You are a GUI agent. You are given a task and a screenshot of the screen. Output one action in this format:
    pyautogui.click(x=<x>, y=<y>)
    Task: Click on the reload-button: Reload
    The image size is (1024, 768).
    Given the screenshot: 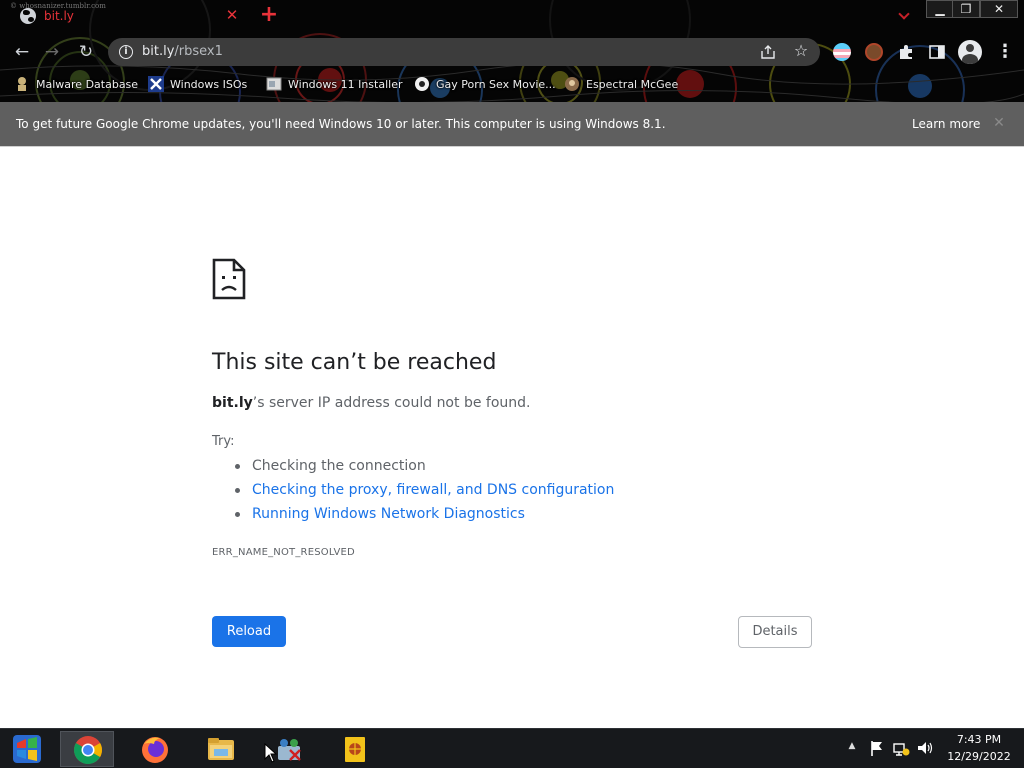 What is the action you would take?
    pyautogui.click(x=249, y=631)
    